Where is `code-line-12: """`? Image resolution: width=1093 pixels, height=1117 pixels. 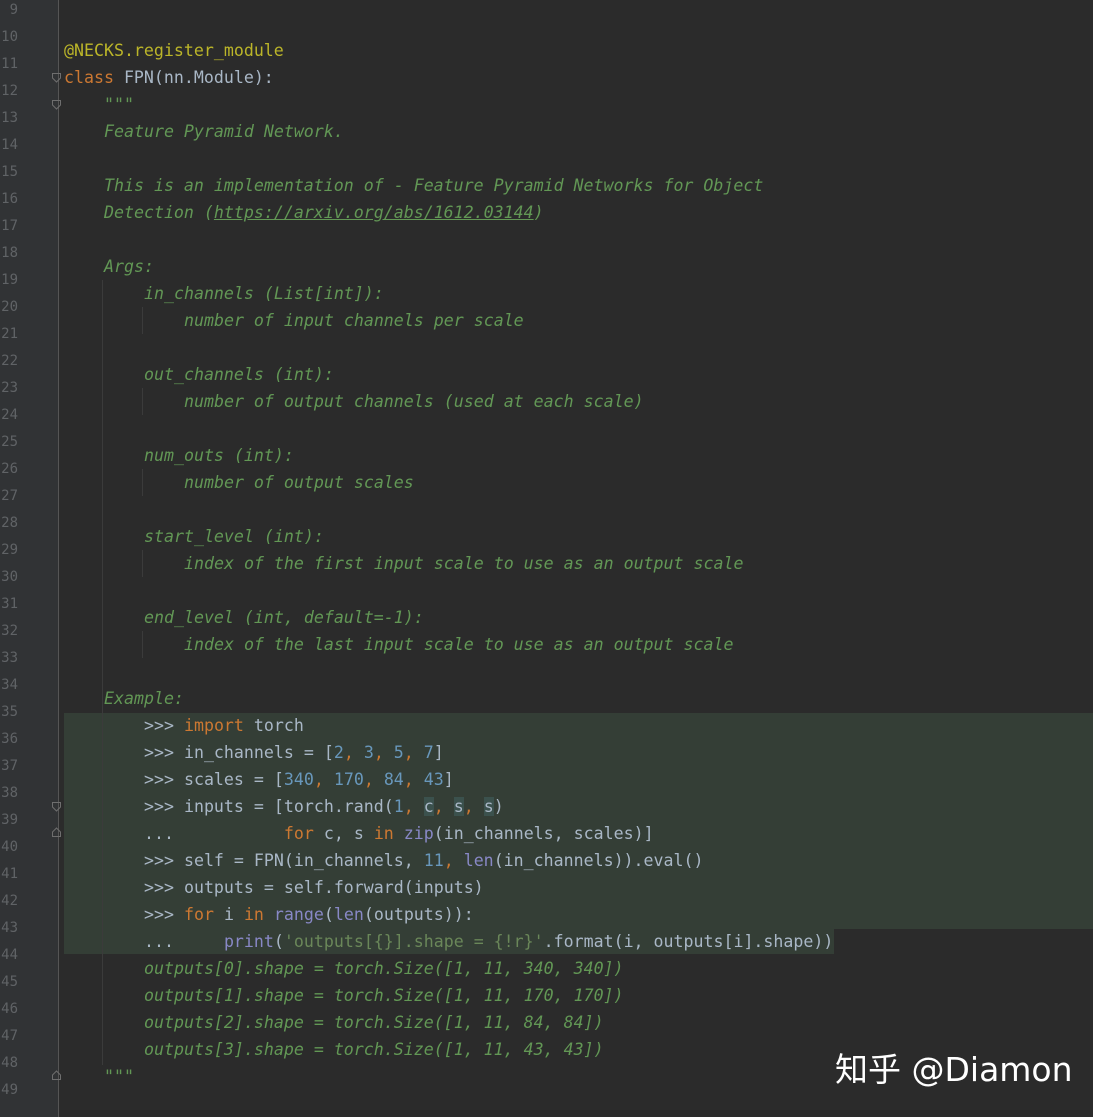 code-line-12: """ is located at coordinates (119, 104).